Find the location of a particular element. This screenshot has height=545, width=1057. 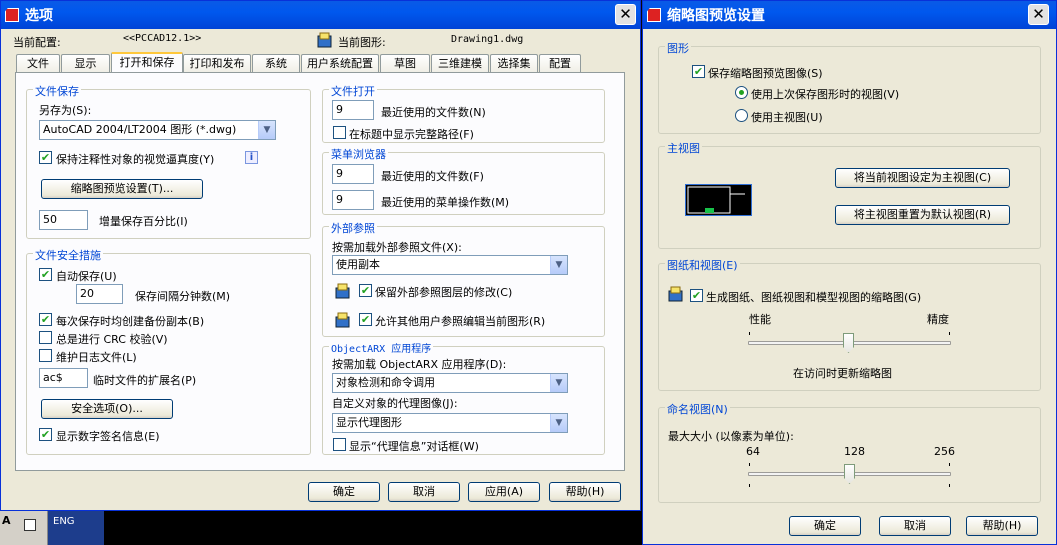

help-button: 帮助(H) is located at coordinates (585, 492).